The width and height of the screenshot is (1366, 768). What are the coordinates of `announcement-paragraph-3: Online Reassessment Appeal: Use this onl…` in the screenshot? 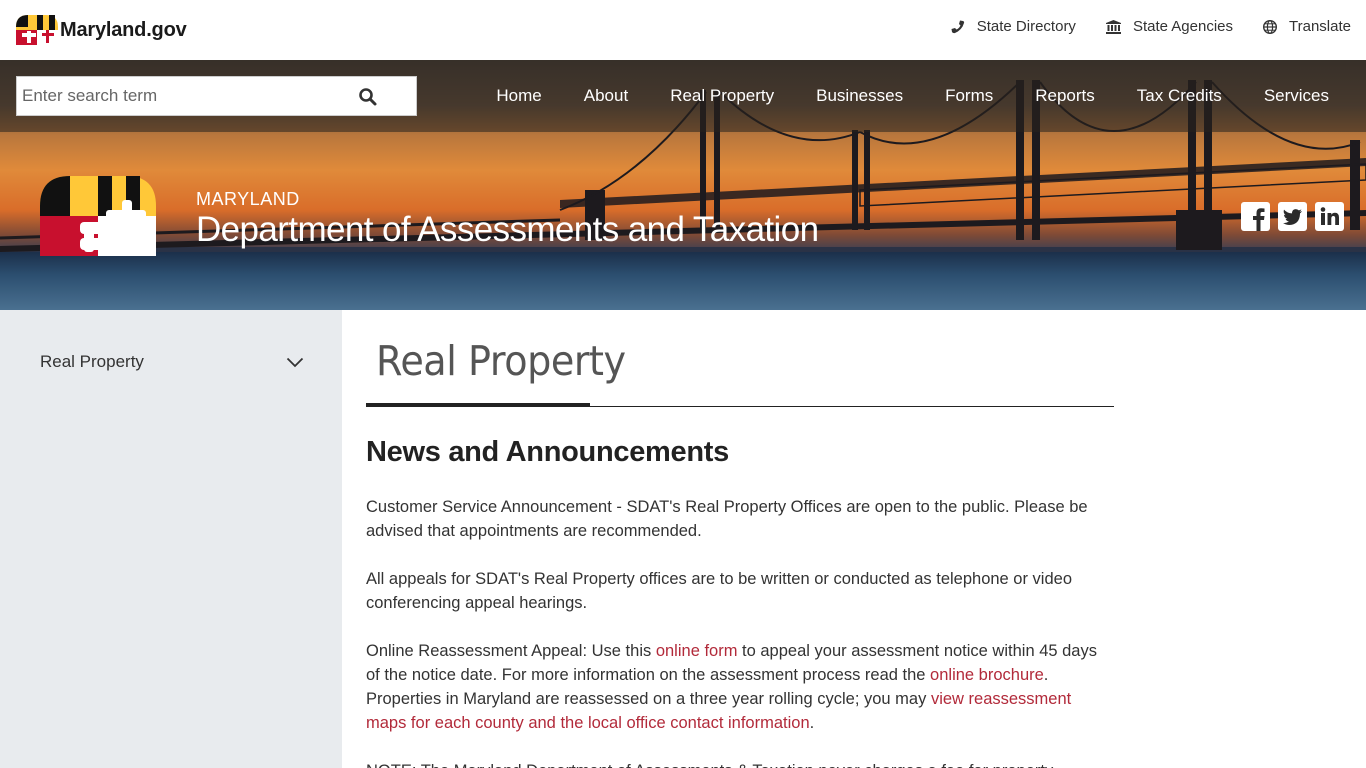 It's located at (740, 687).